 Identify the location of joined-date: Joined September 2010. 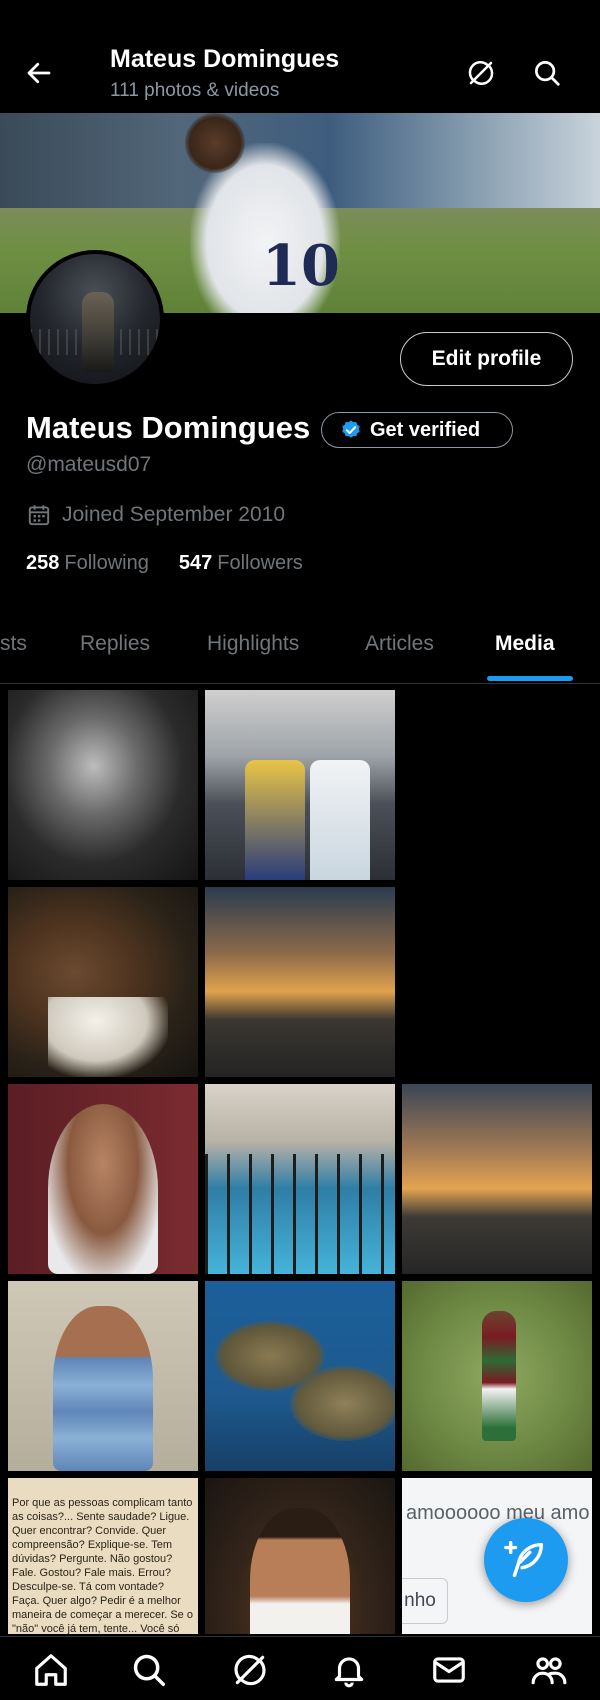
(155, 515).